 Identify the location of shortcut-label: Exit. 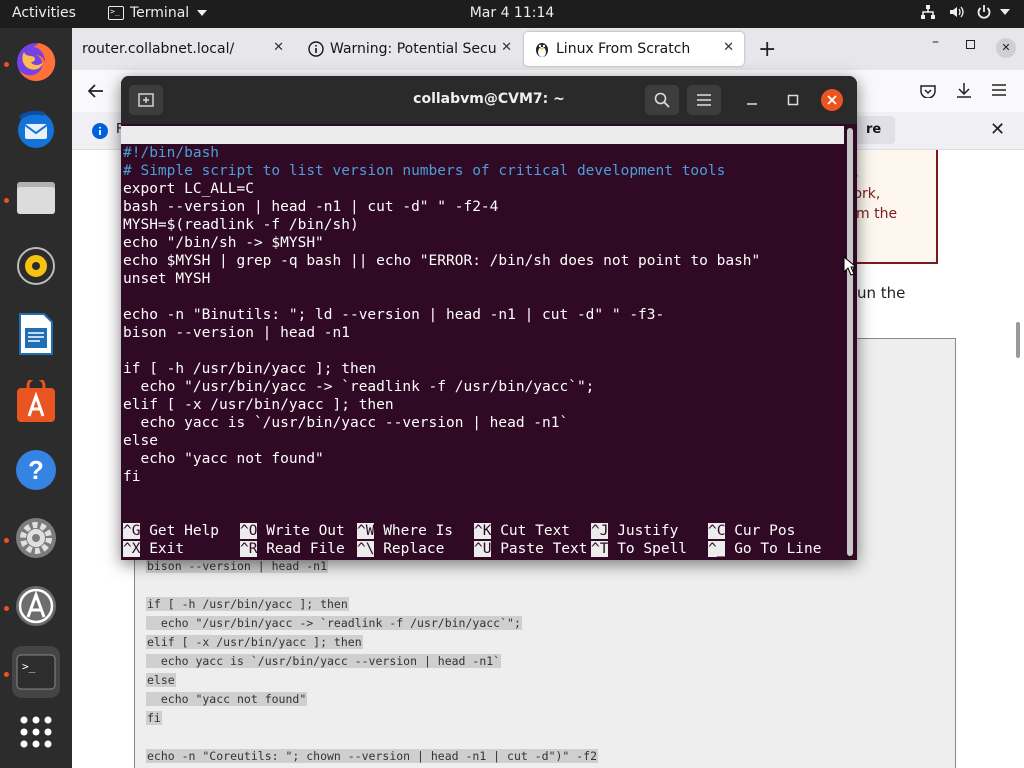
(167, 549).